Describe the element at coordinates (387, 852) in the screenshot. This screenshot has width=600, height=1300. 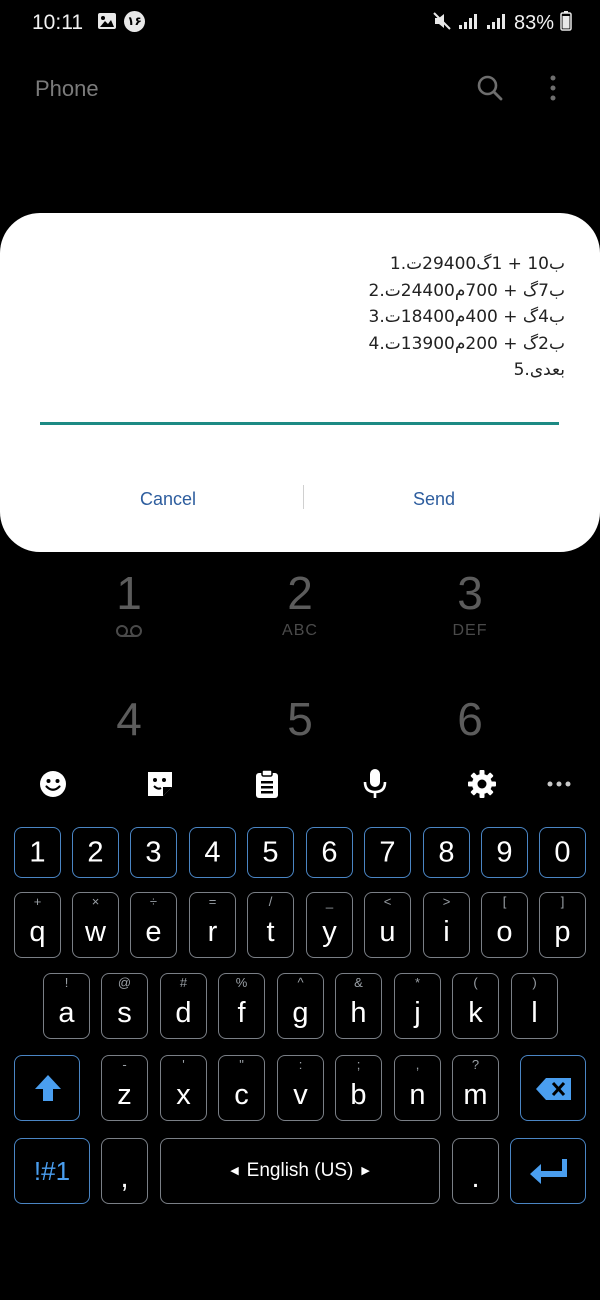
I see `key-7: 7` at that location.